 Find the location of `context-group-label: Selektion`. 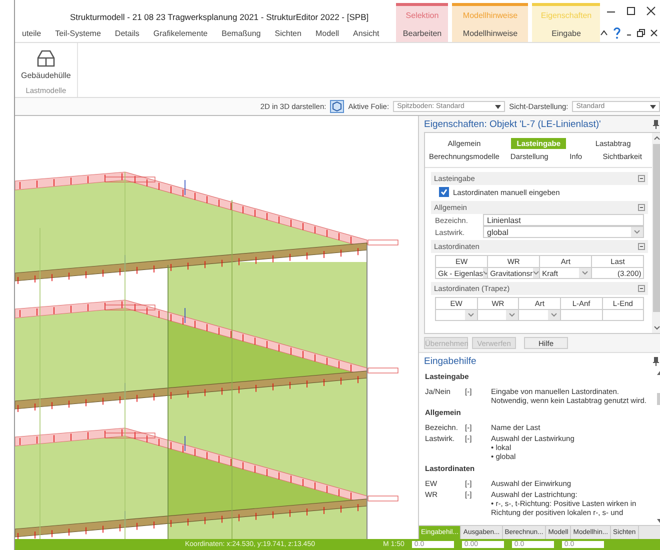

context-group-label: Selektion is located at coordinates (422, 15).